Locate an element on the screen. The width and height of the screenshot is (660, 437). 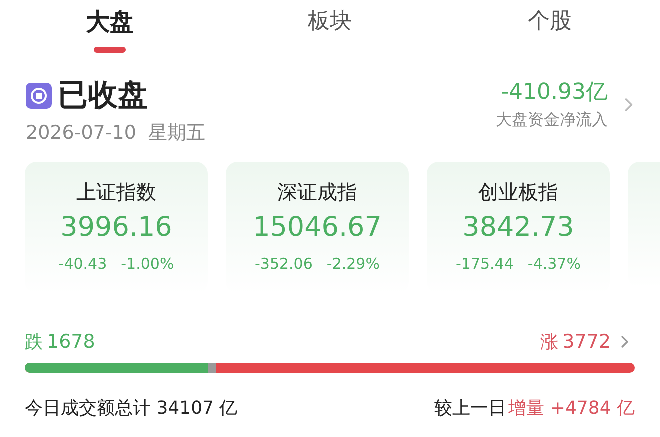
index-change-percent: -1.00% is located at coordinates (147, 264).